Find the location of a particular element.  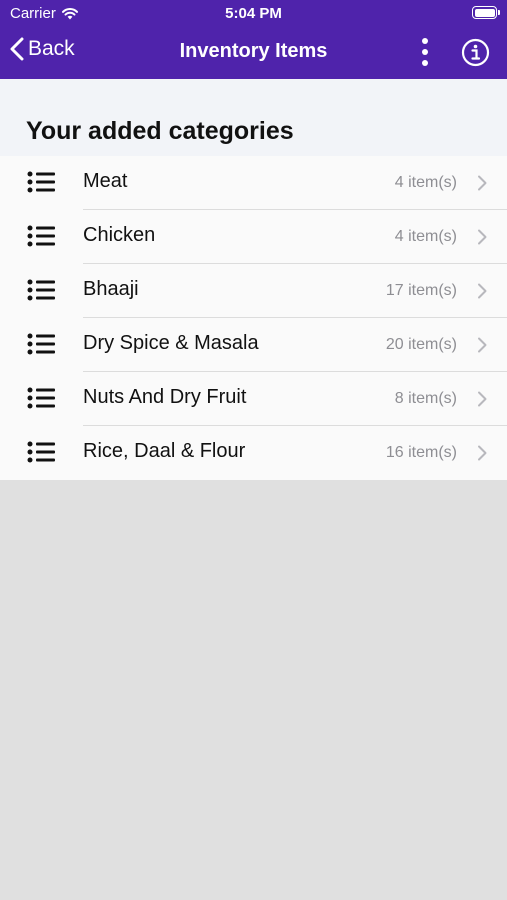

status-bar: Carrier 5:04 PM is located at coordinates (253, 14).